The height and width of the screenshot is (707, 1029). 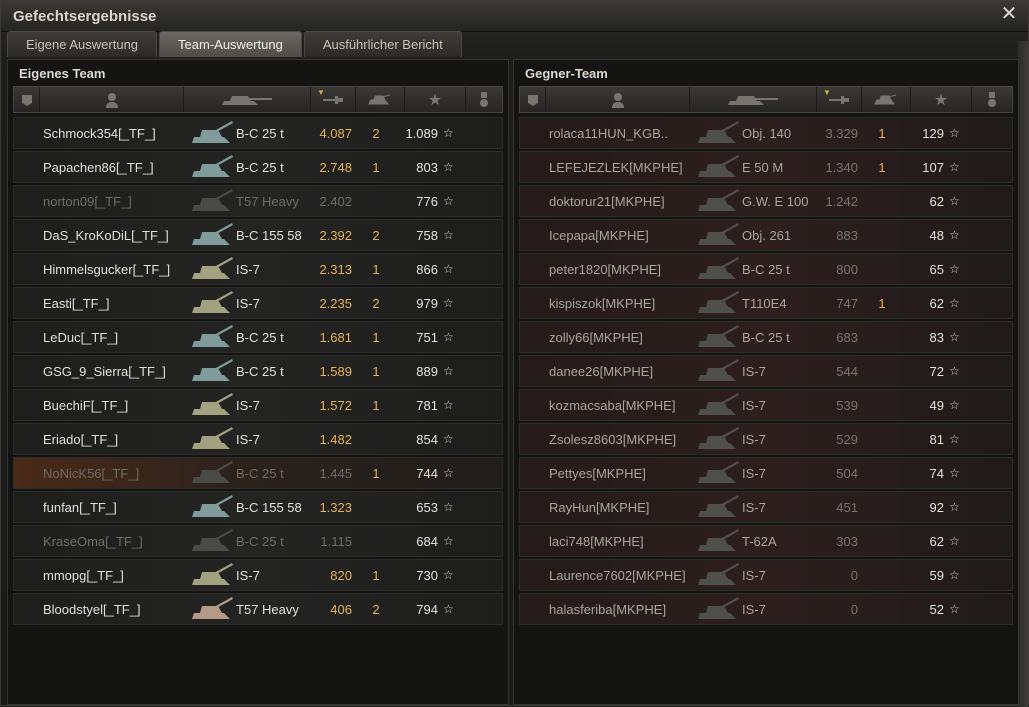 I want to click on xp-value: 758, so click(x=427, y=235).